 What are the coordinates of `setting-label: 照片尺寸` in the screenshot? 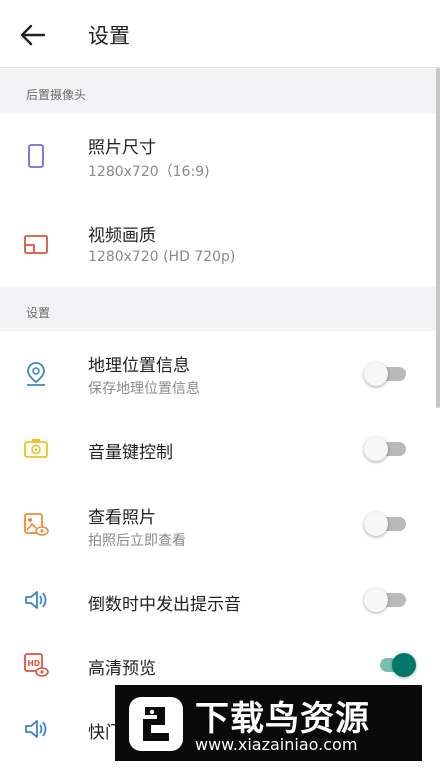 It's located at (122, 148).